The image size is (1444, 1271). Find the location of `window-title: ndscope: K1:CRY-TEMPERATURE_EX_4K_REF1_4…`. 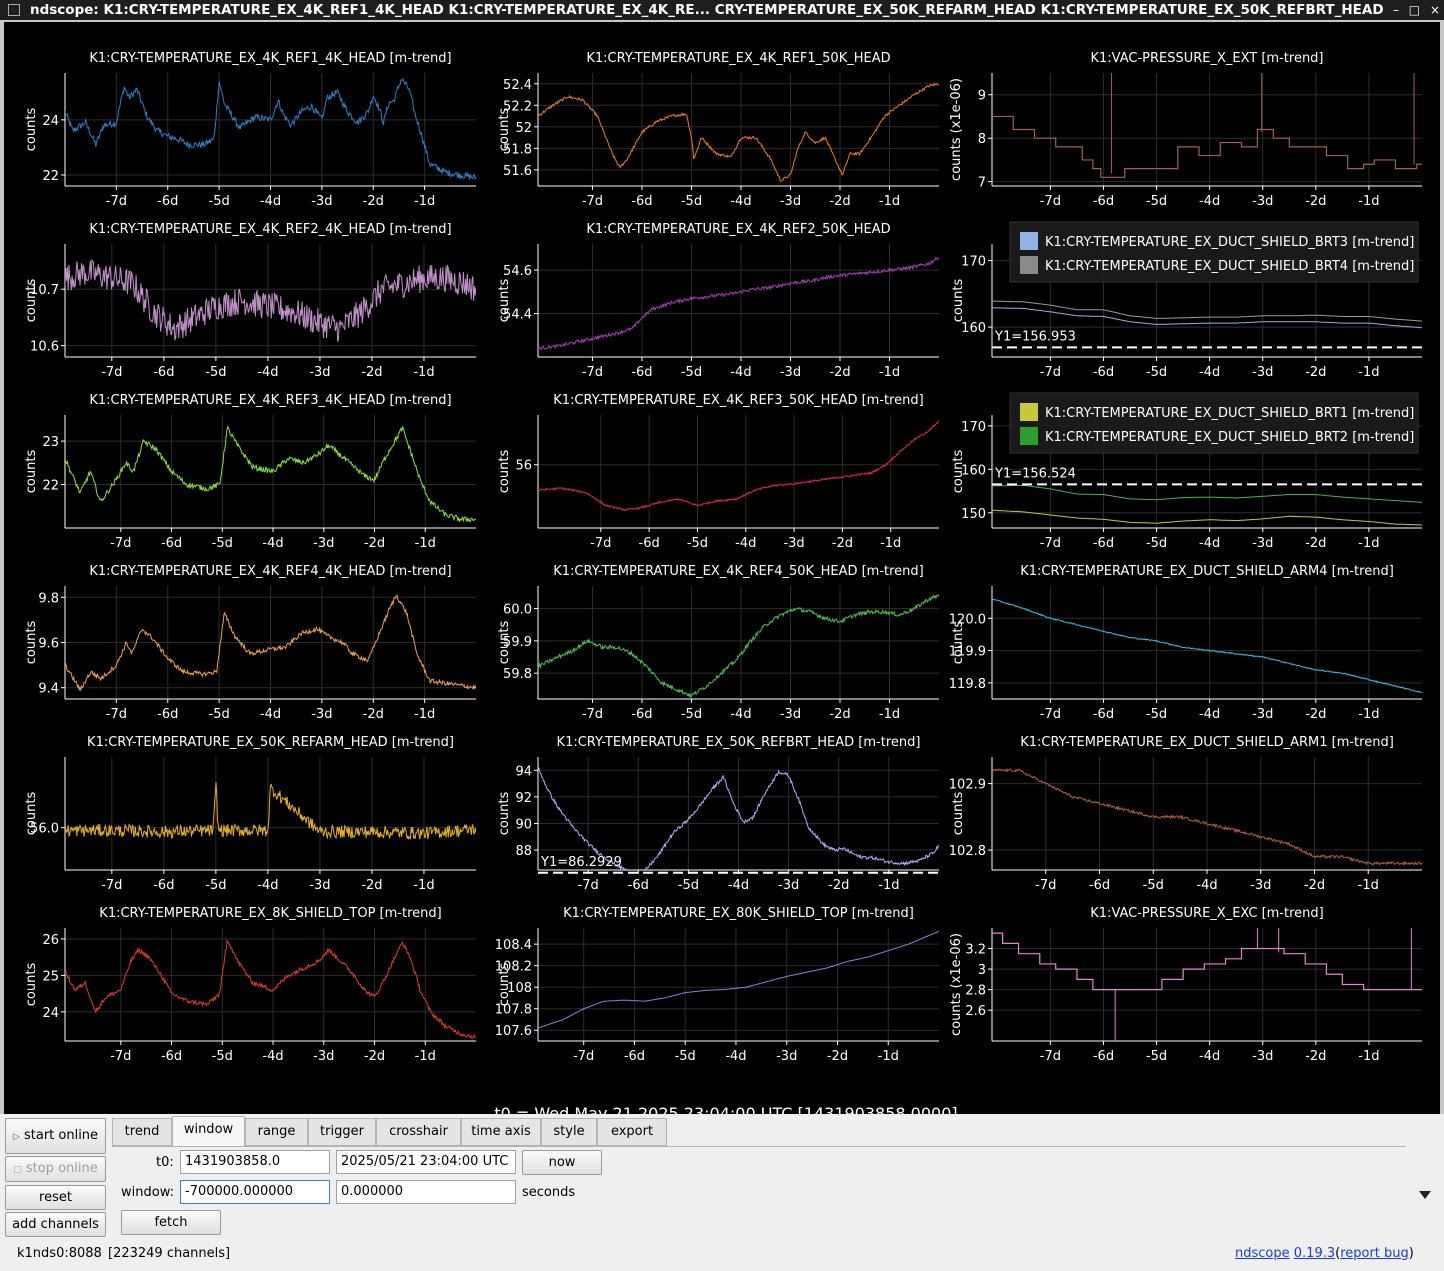

window-title: ndscope: K1:CRY-TEMPERATURE_EX_4K_REF1_4… is located at coordinates (707, 10).